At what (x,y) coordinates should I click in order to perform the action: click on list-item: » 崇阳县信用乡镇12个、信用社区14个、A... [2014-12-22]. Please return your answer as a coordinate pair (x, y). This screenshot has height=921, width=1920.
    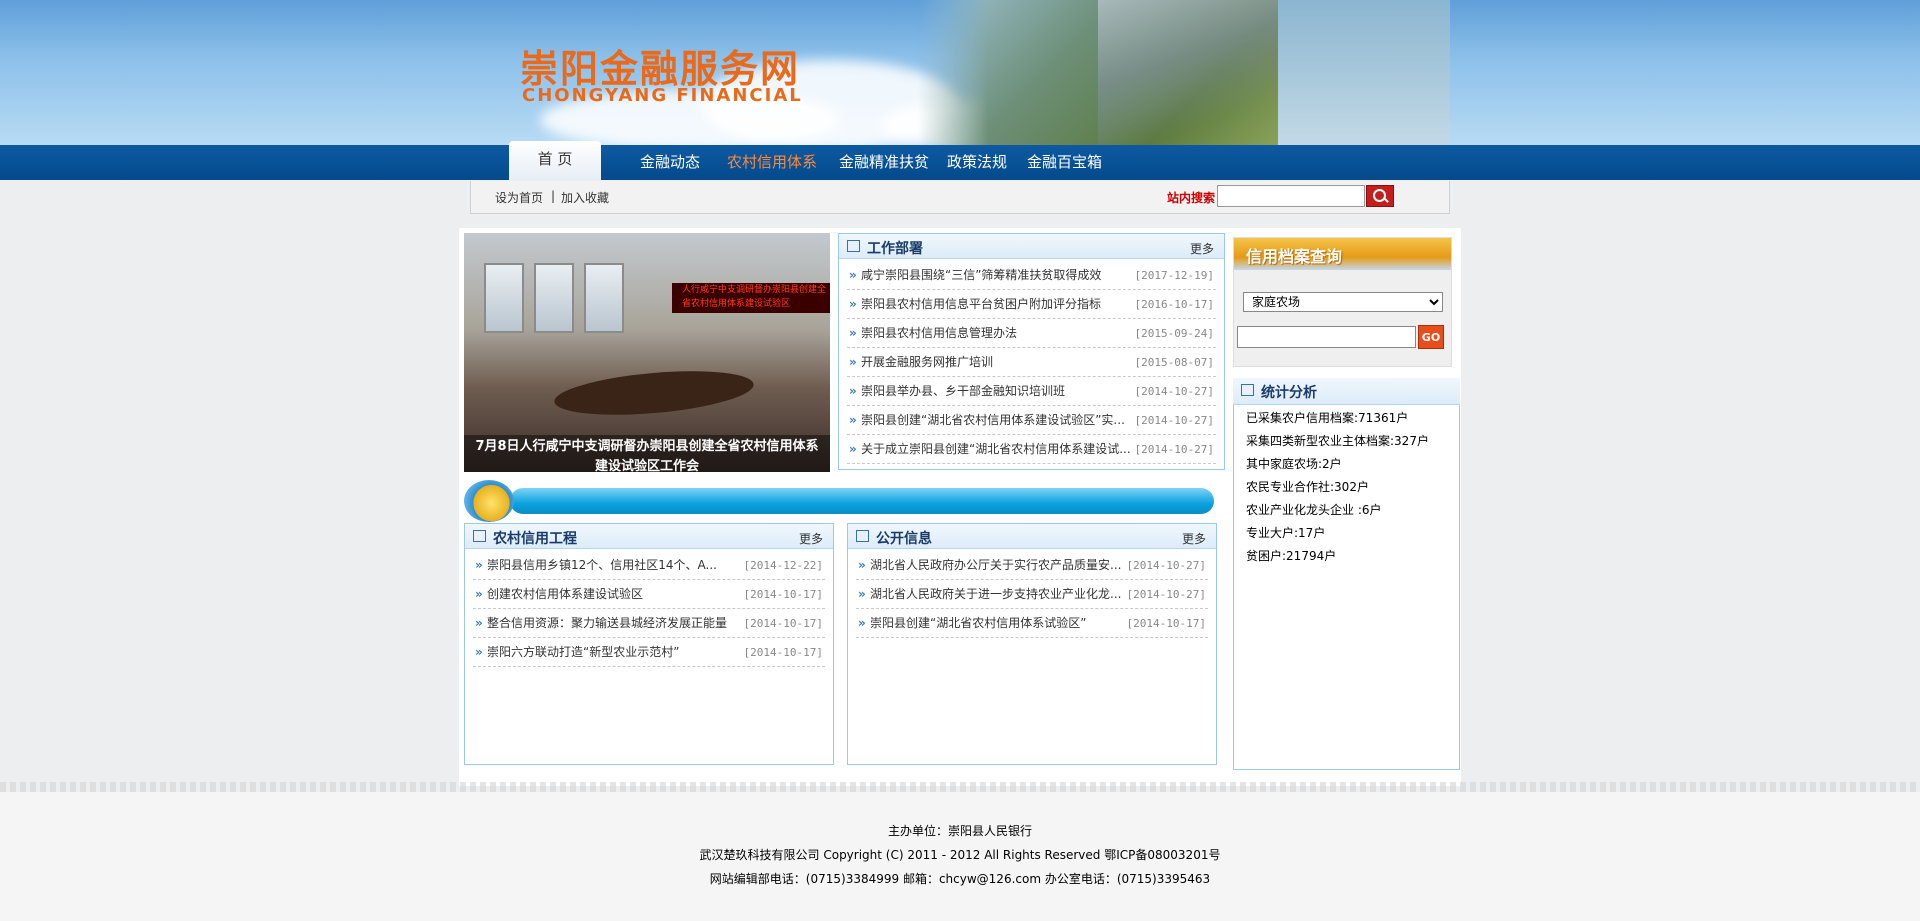
    Looking at the image, I should click on (649, 565).